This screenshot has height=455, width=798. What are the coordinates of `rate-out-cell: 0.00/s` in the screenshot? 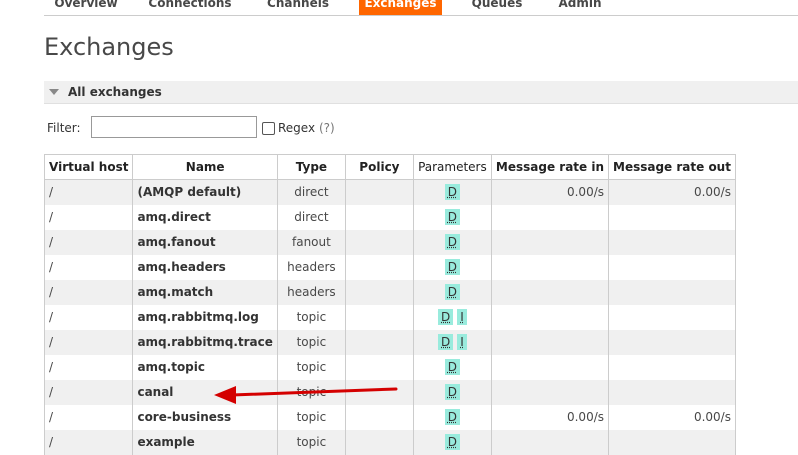 It's located at (672, 417).